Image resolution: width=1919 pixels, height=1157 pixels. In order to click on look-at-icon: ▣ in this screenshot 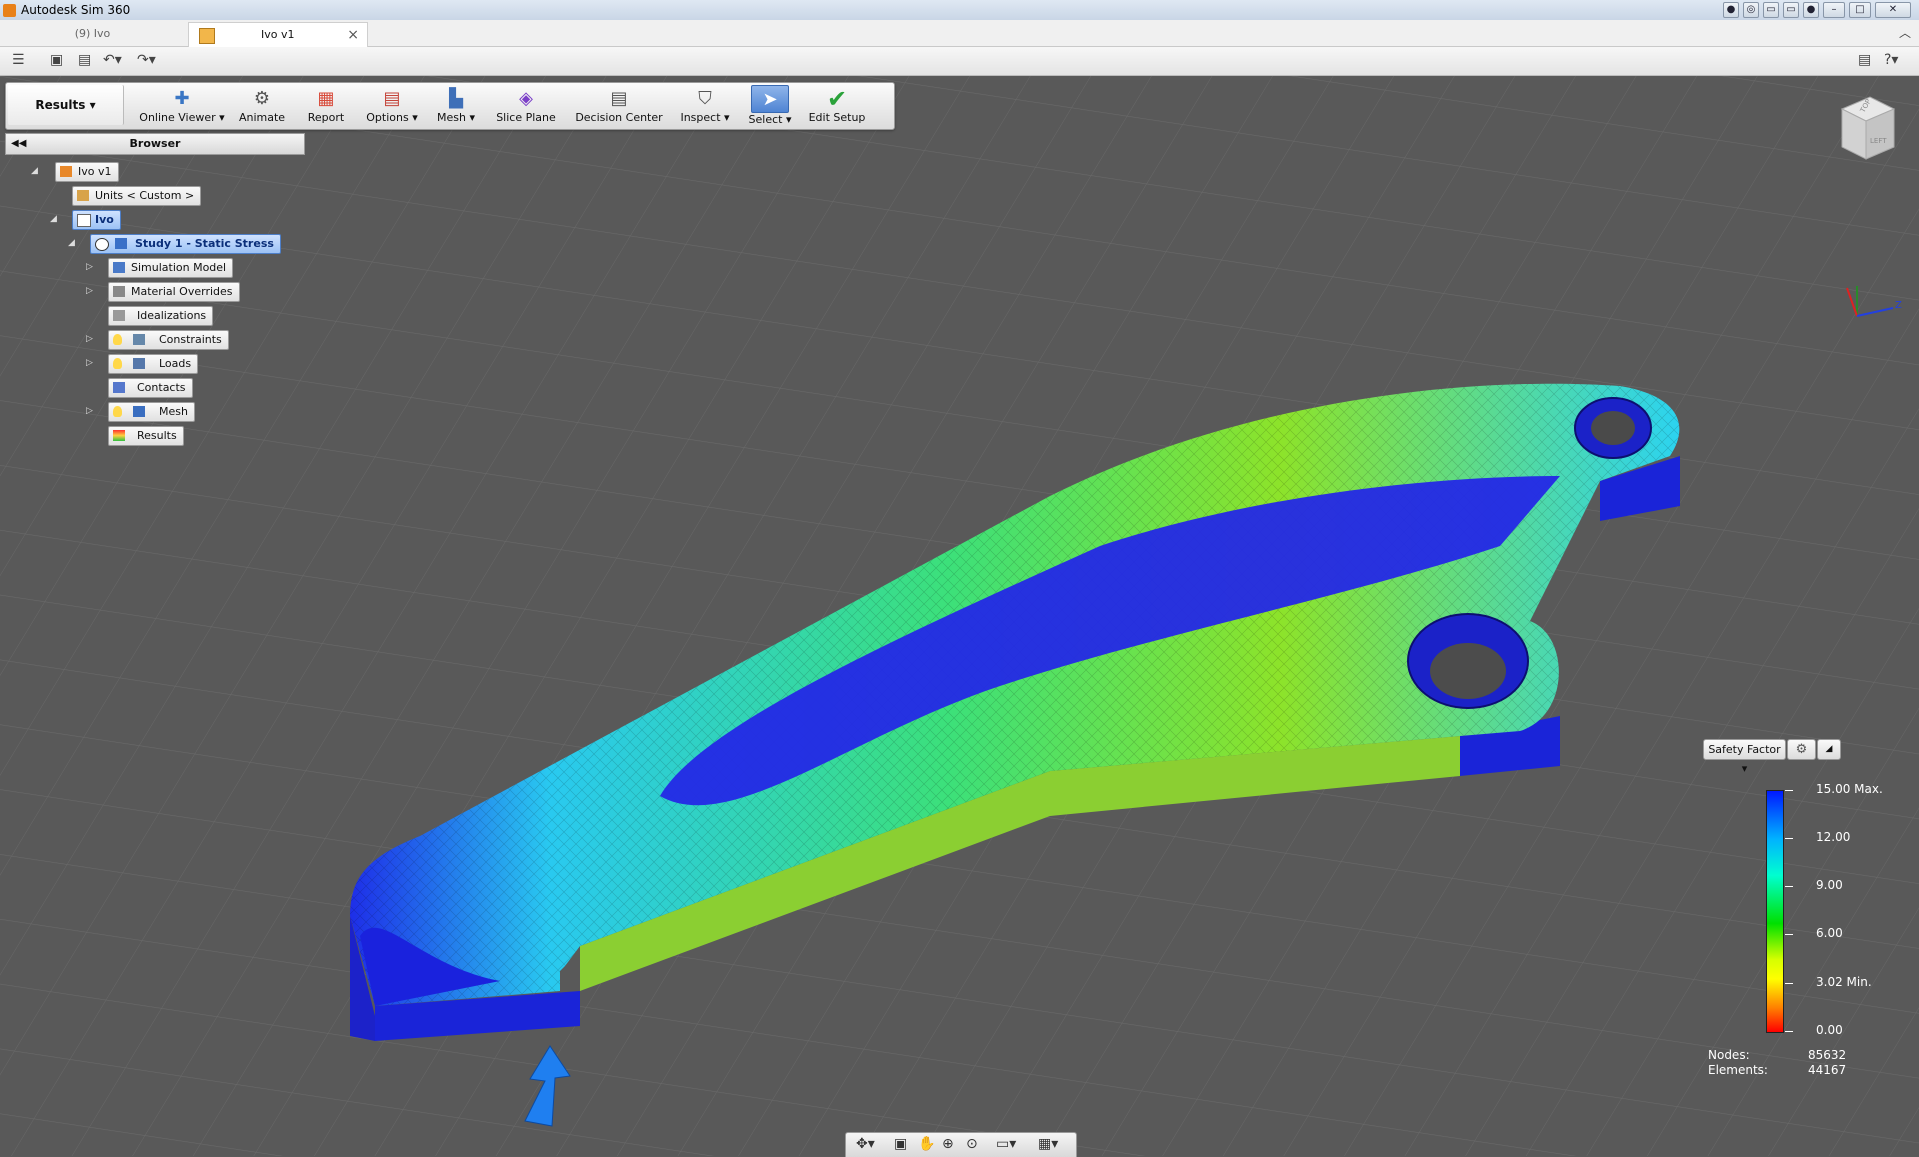, I will do `click(900, 1144)`.